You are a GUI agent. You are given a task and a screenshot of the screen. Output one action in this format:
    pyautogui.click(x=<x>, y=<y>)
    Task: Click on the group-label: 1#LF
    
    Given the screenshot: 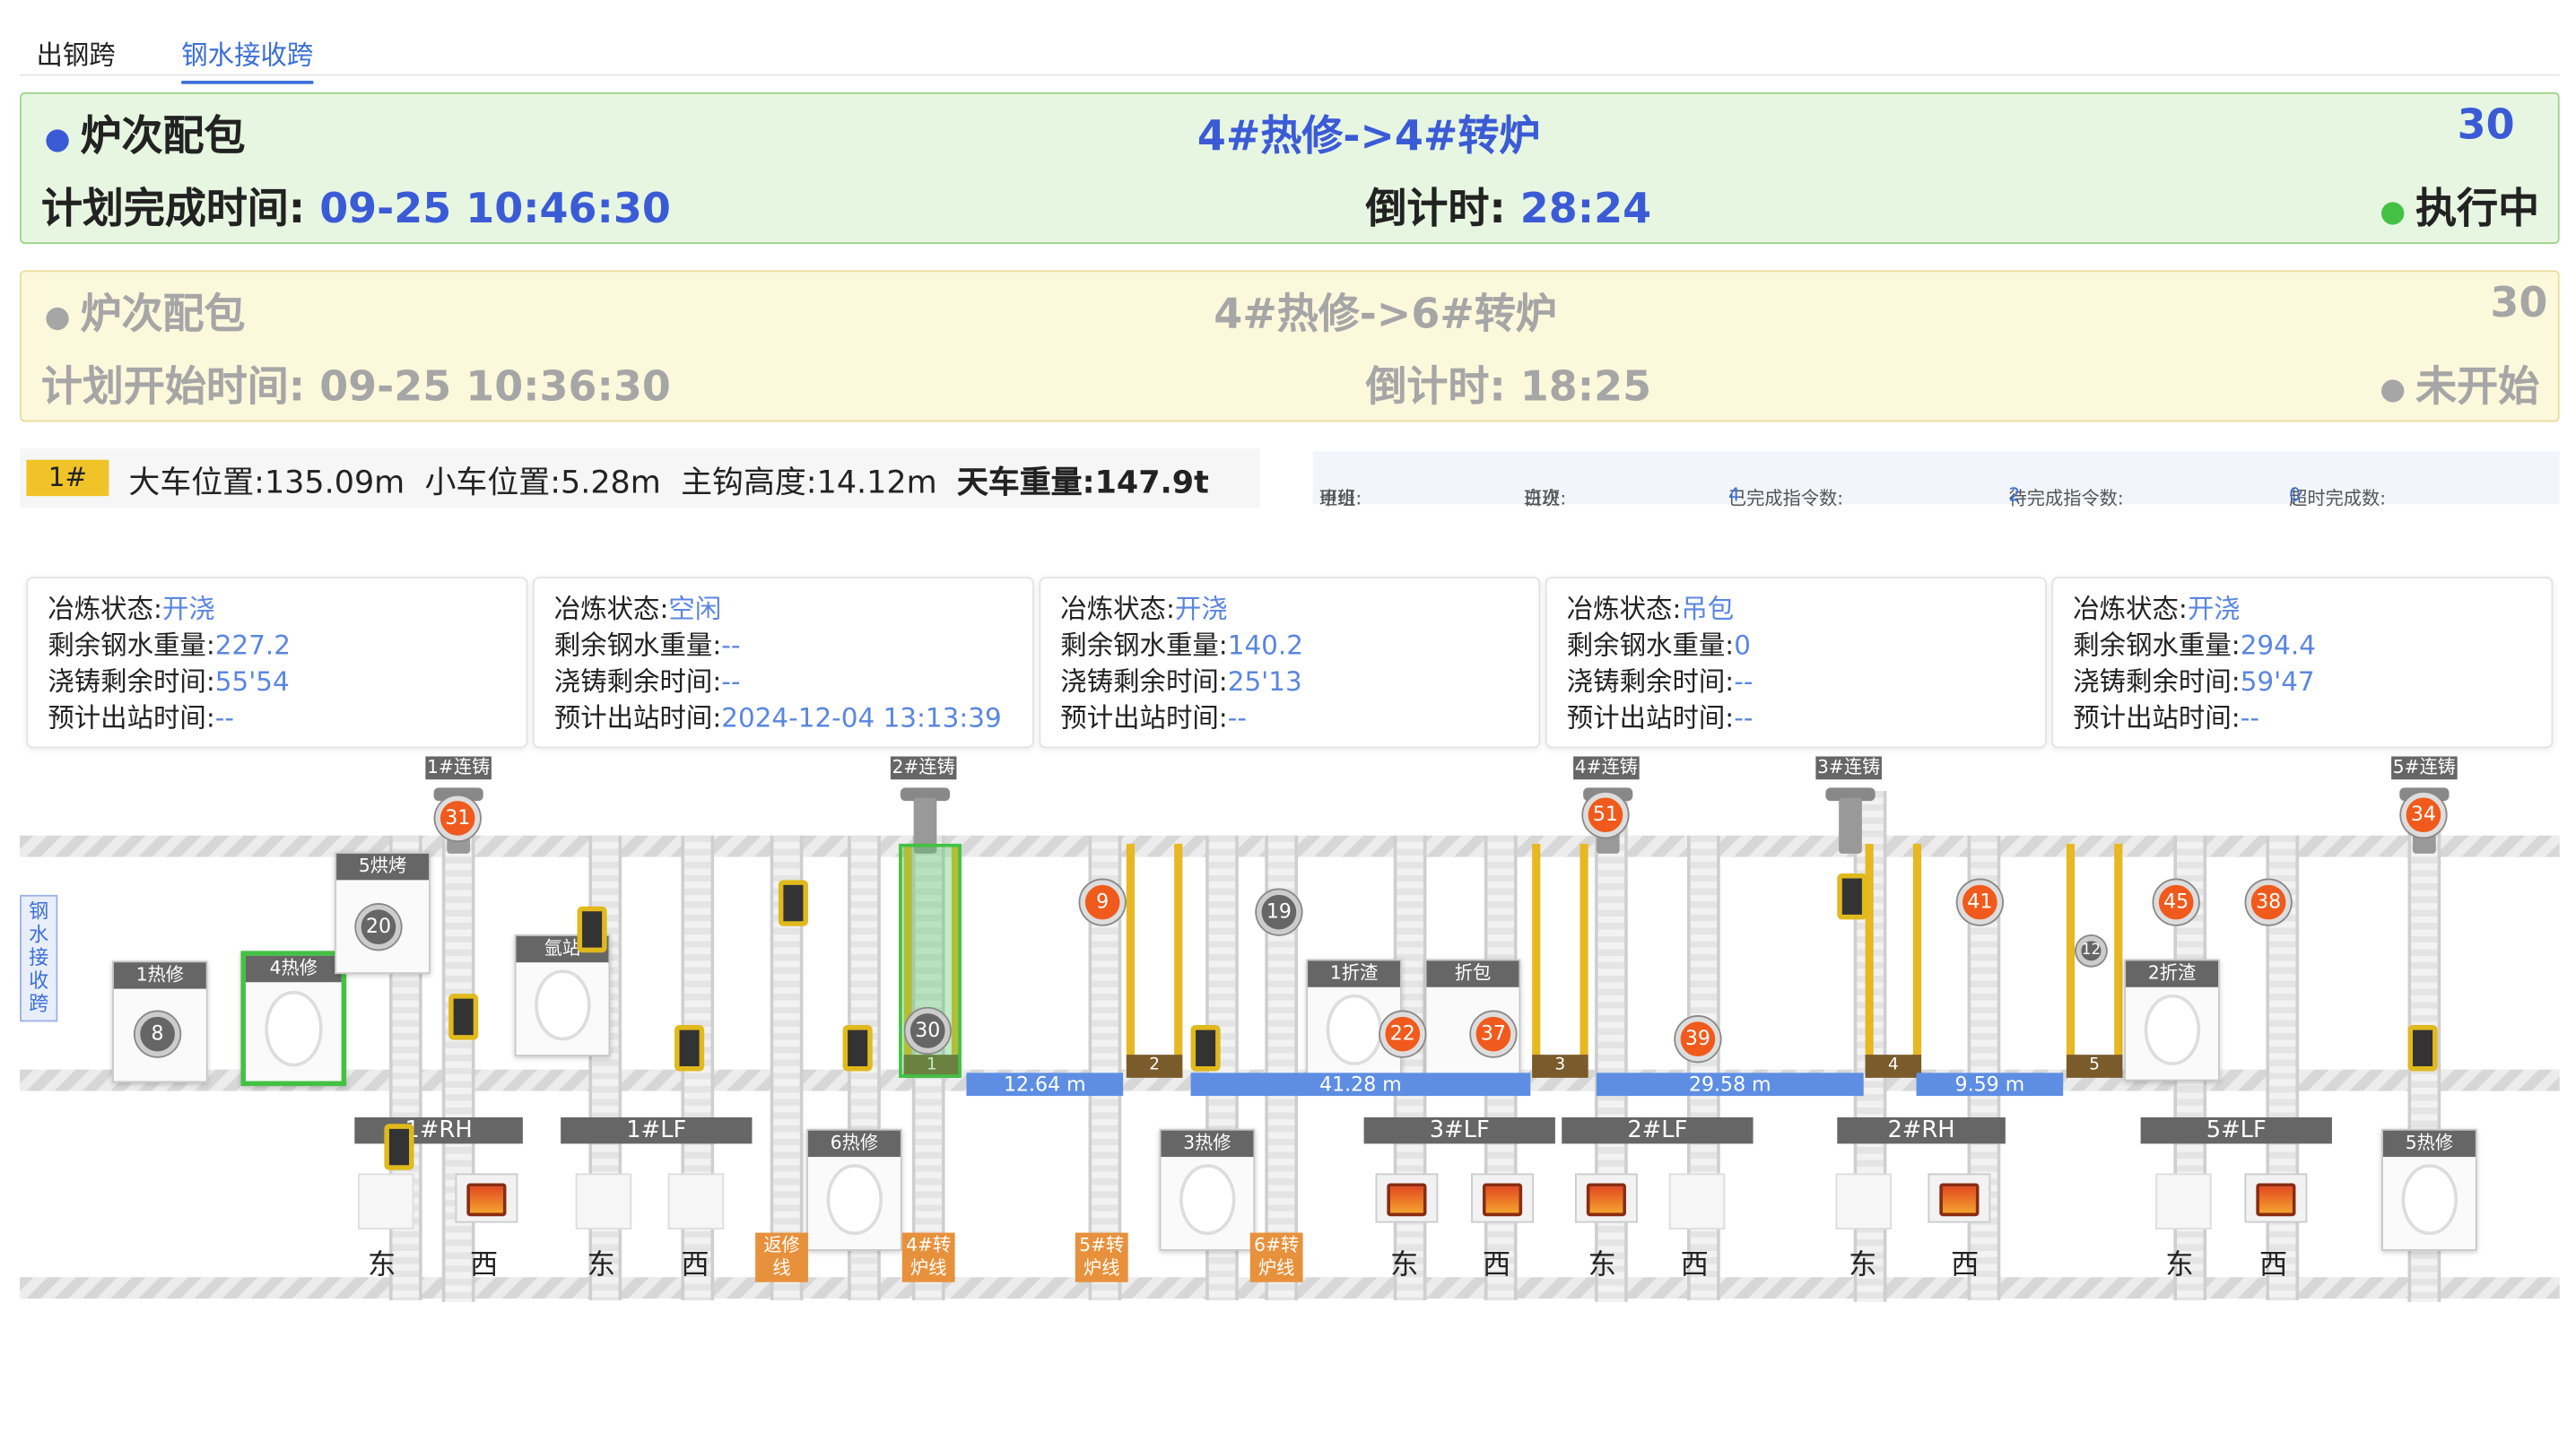 What is the action you would take?
    pyautogui.click(x=657, y=1130)
    